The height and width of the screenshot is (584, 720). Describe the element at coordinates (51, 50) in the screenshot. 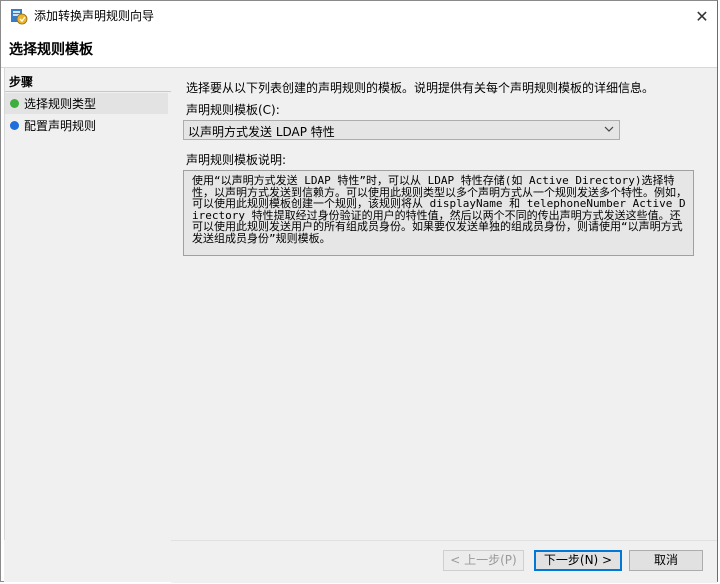

I see `page-title: 选择规则模板` at that location.